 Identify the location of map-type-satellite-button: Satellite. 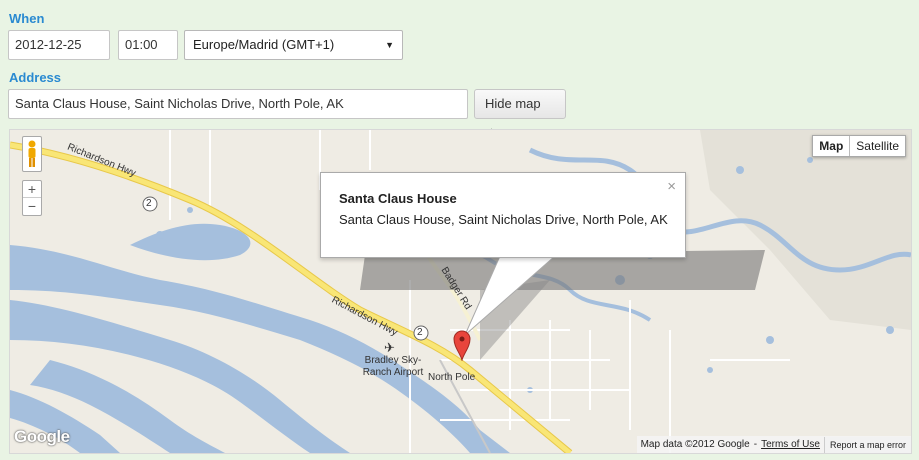
(877, 146).